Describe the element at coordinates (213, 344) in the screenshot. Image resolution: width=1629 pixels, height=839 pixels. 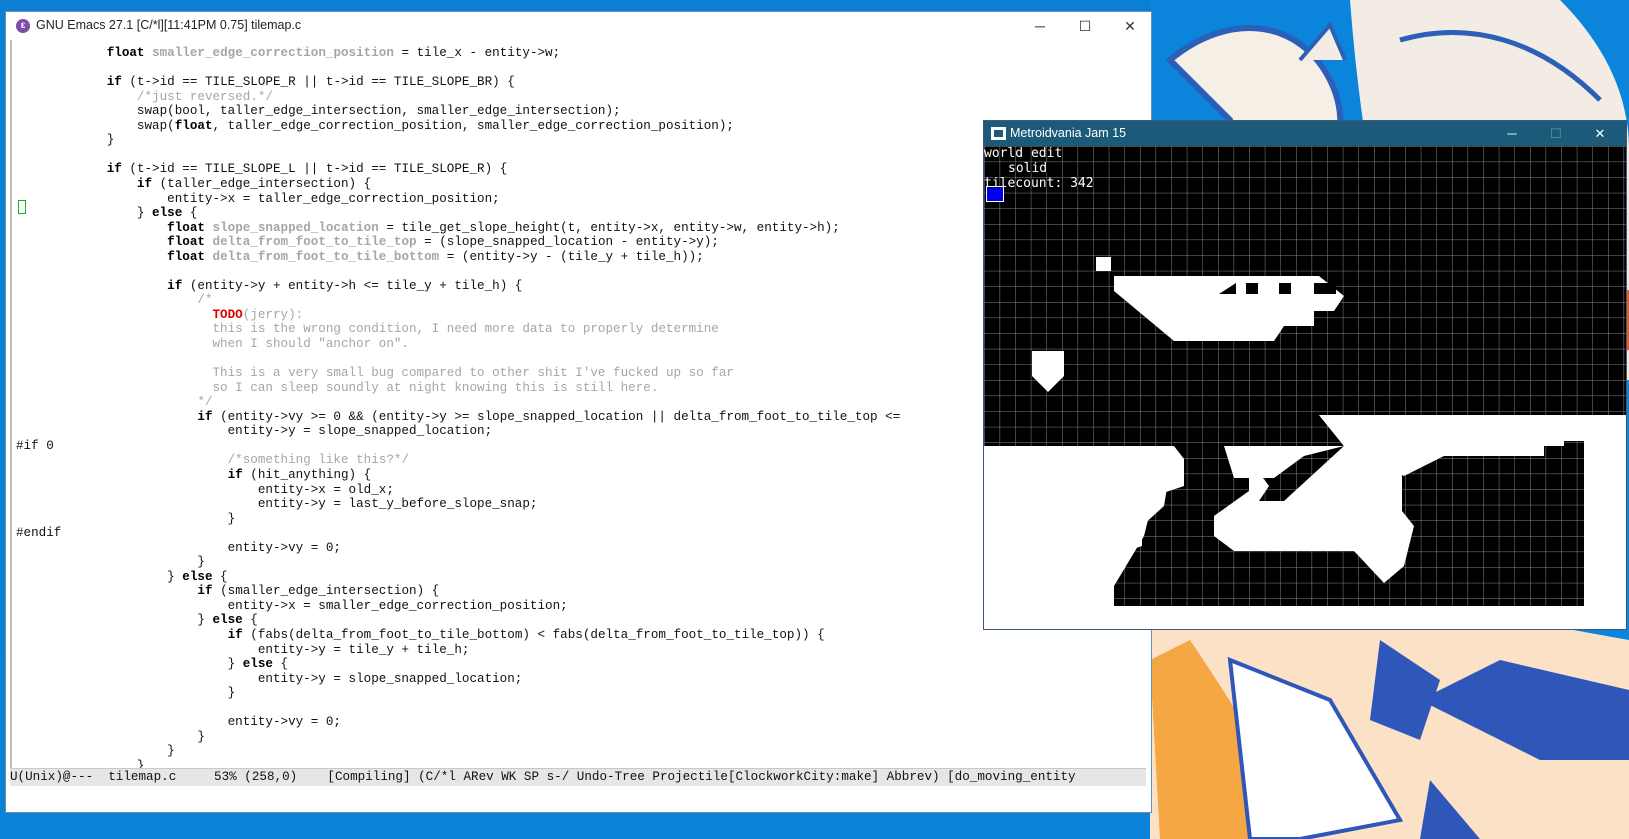
I see `code-line: when I should "anchor on".` at that location.